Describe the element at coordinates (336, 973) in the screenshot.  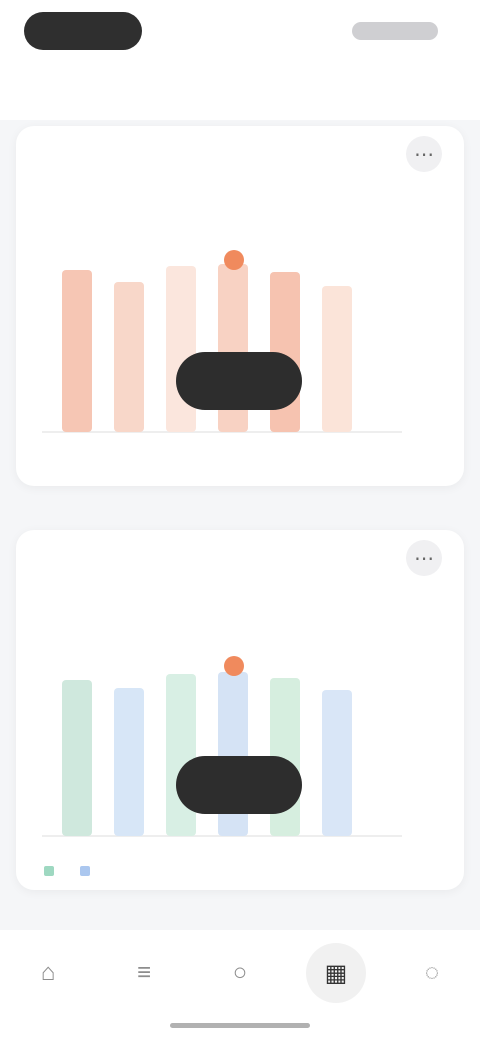
I see `chart-icon: ▦` at that location.